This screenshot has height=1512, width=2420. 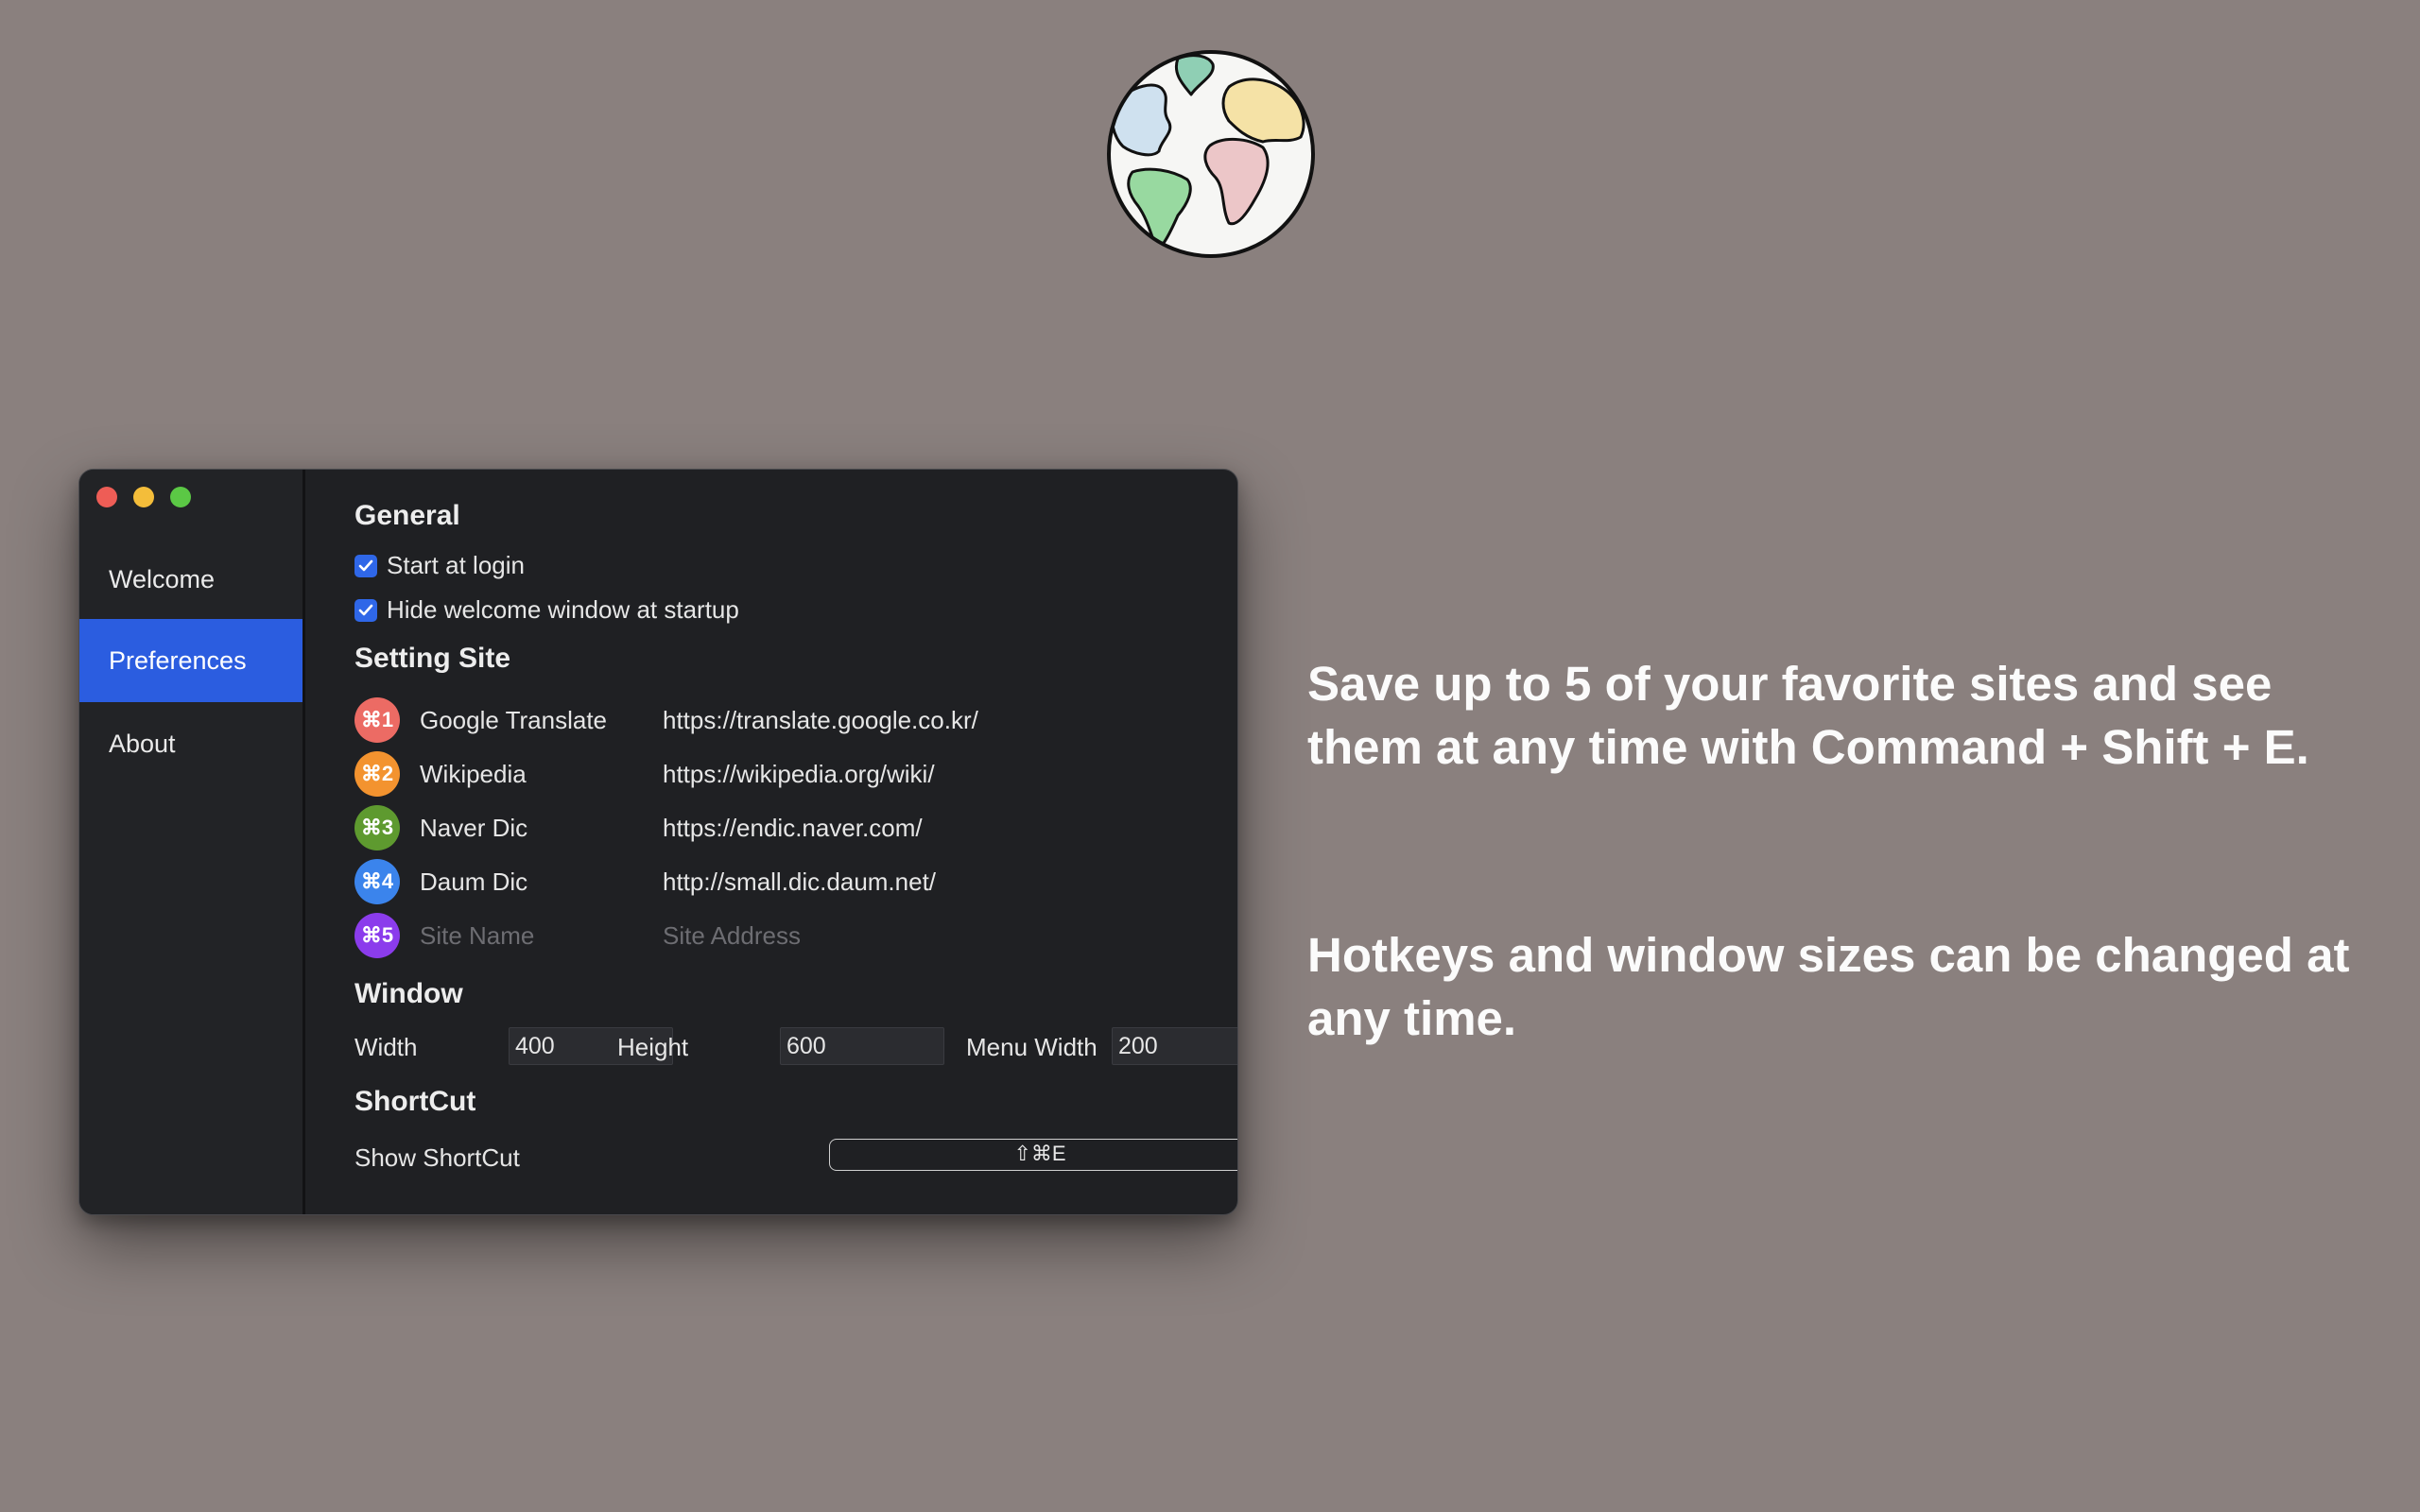 What do you see at coordinates (820, 720) in the screenshot?
I see `site-url-field: https://translate.google.co.kr/` at bounding box center [820, 720].